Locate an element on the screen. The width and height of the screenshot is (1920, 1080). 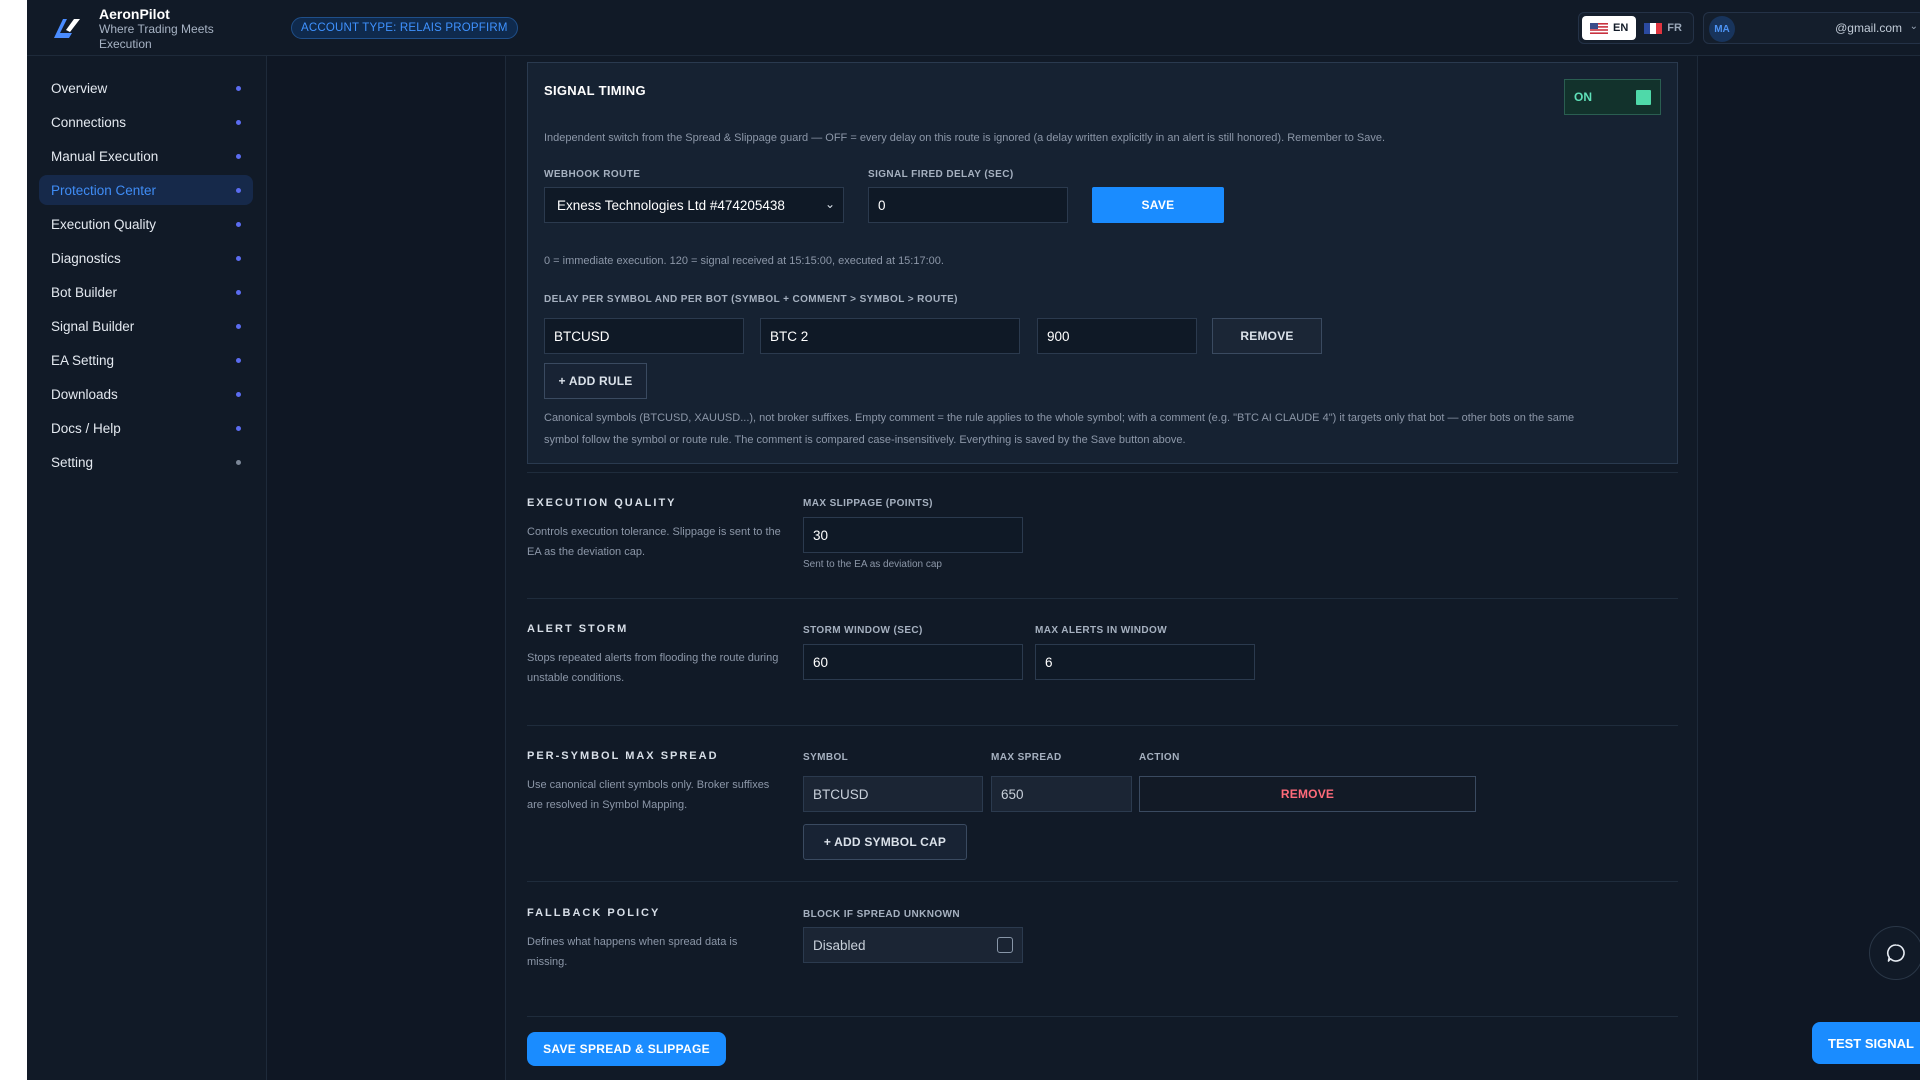
sidebar-item-label: Diagnostics is located at coordinates (86, 258).